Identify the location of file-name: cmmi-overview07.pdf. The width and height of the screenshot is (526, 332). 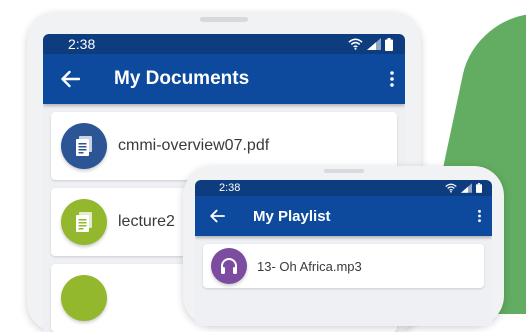
(194, 145).